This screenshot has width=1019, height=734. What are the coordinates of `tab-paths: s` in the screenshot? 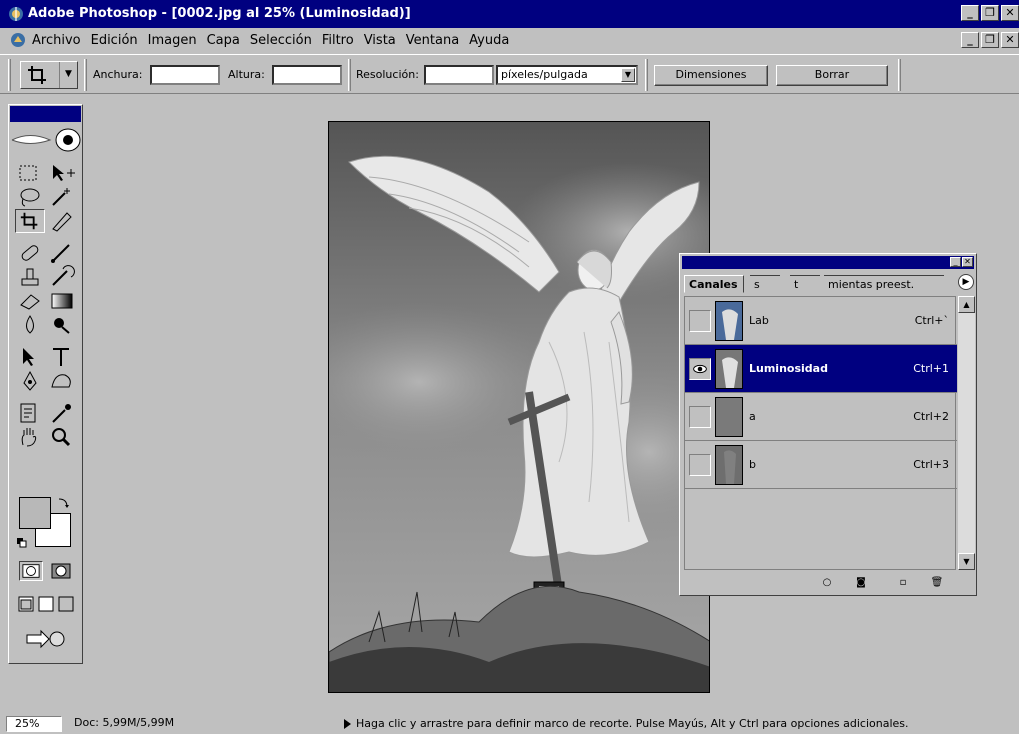 It's located at (765, 284).